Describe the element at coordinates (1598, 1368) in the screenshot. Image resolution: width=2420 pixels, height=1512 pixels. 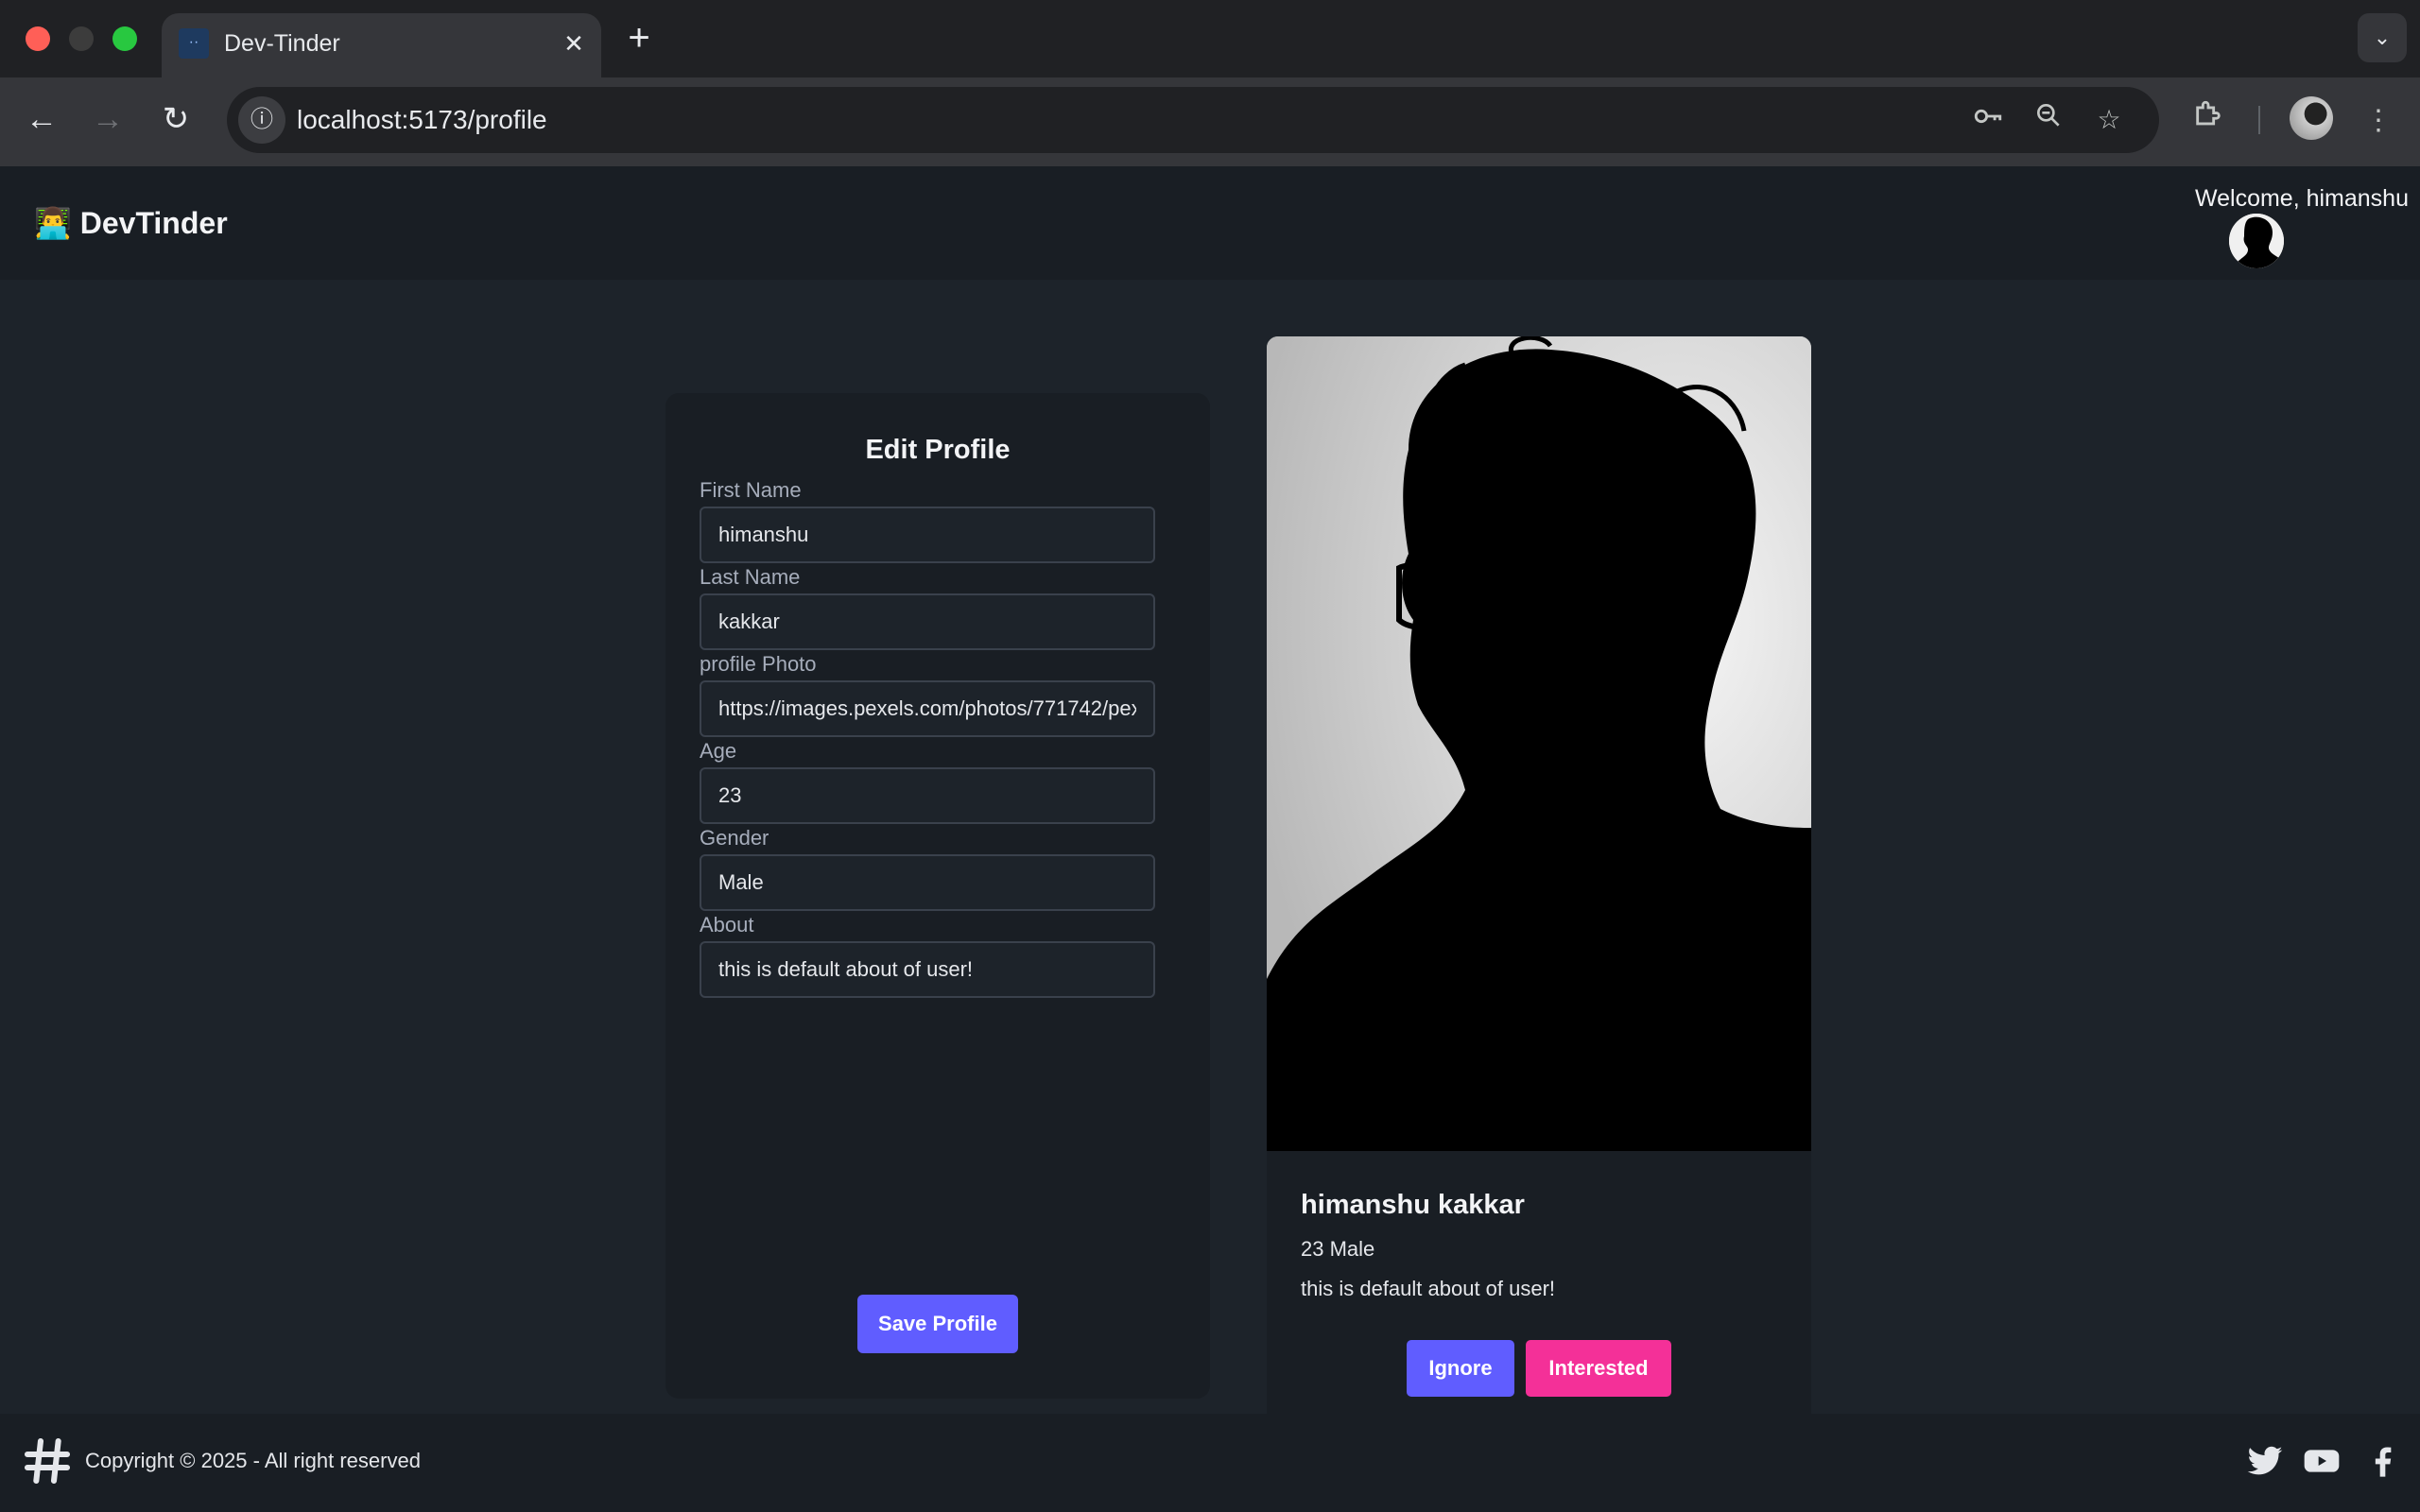
I see `interested-button: Interested` at that location.